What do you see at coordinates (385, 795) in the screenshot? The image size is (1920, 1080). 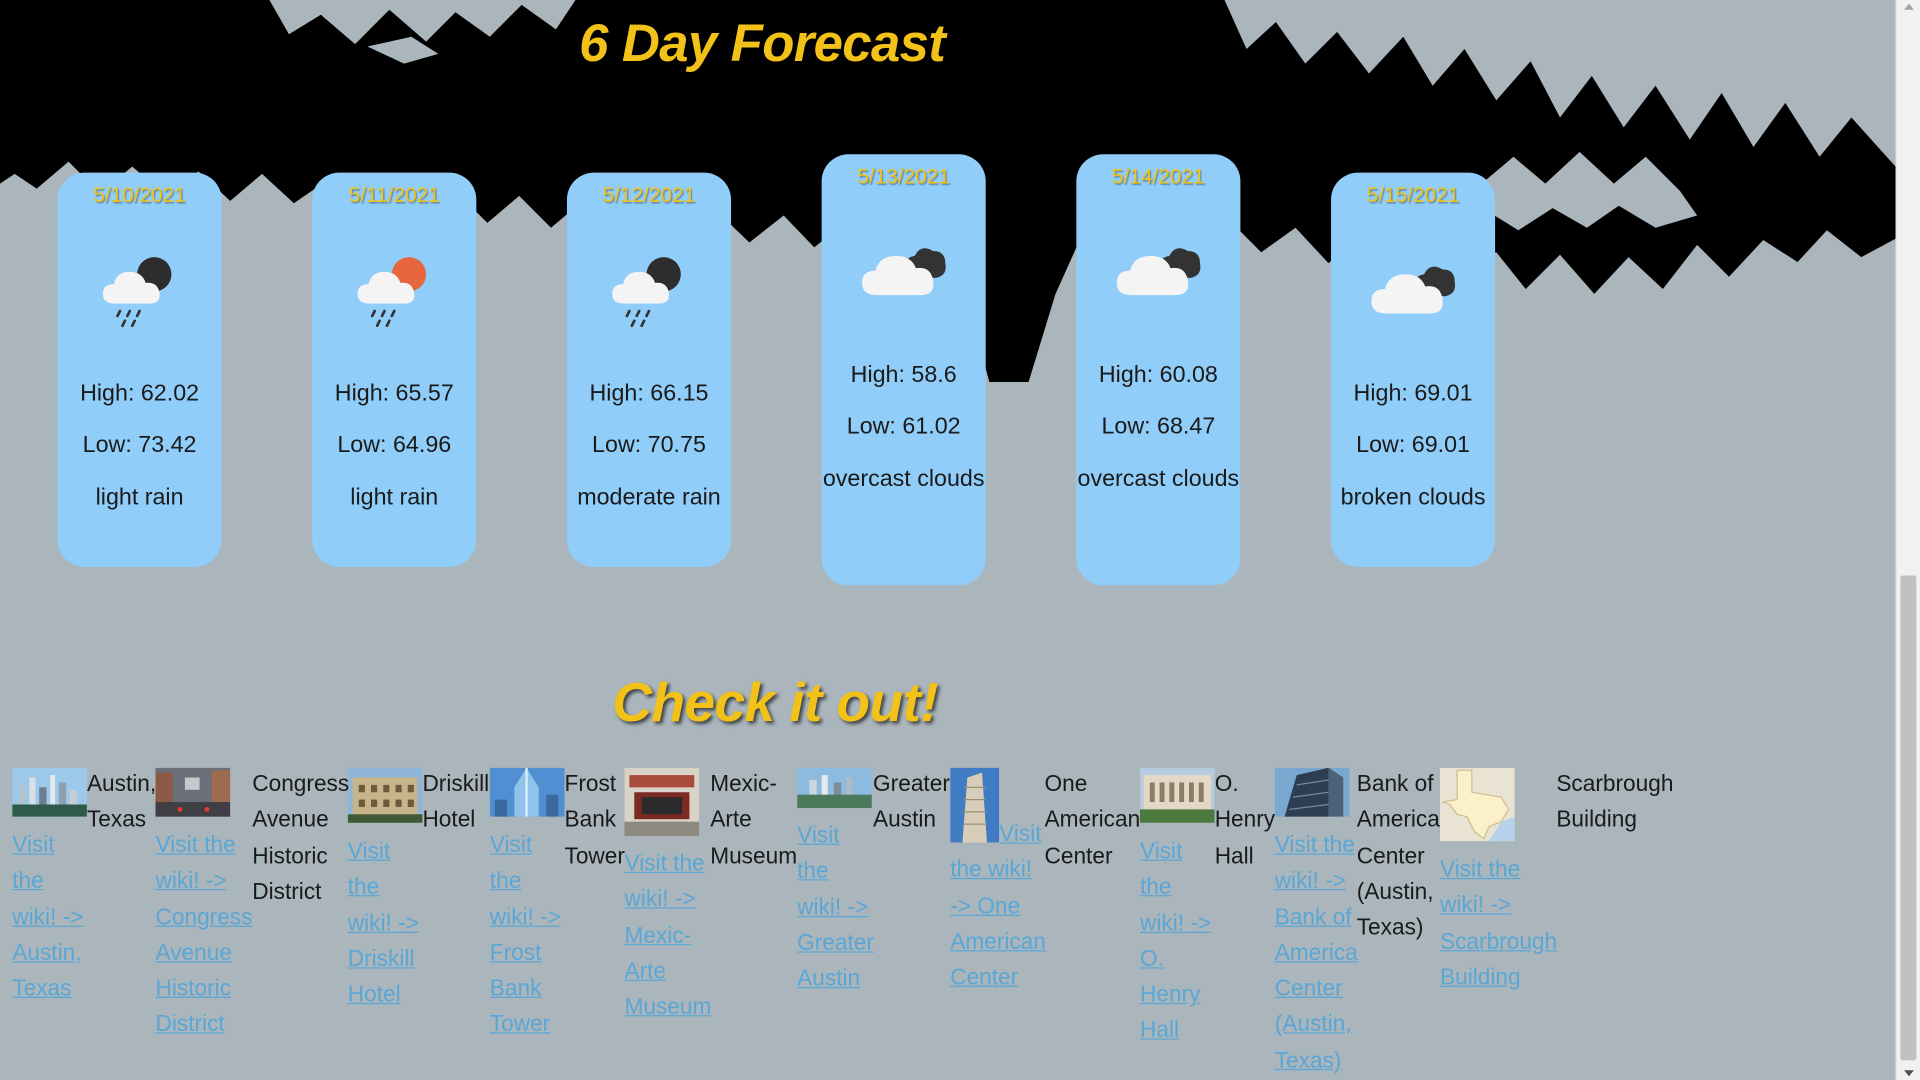 I see `driskill-hotel-thumbnail` at bounding box center [385, 795].